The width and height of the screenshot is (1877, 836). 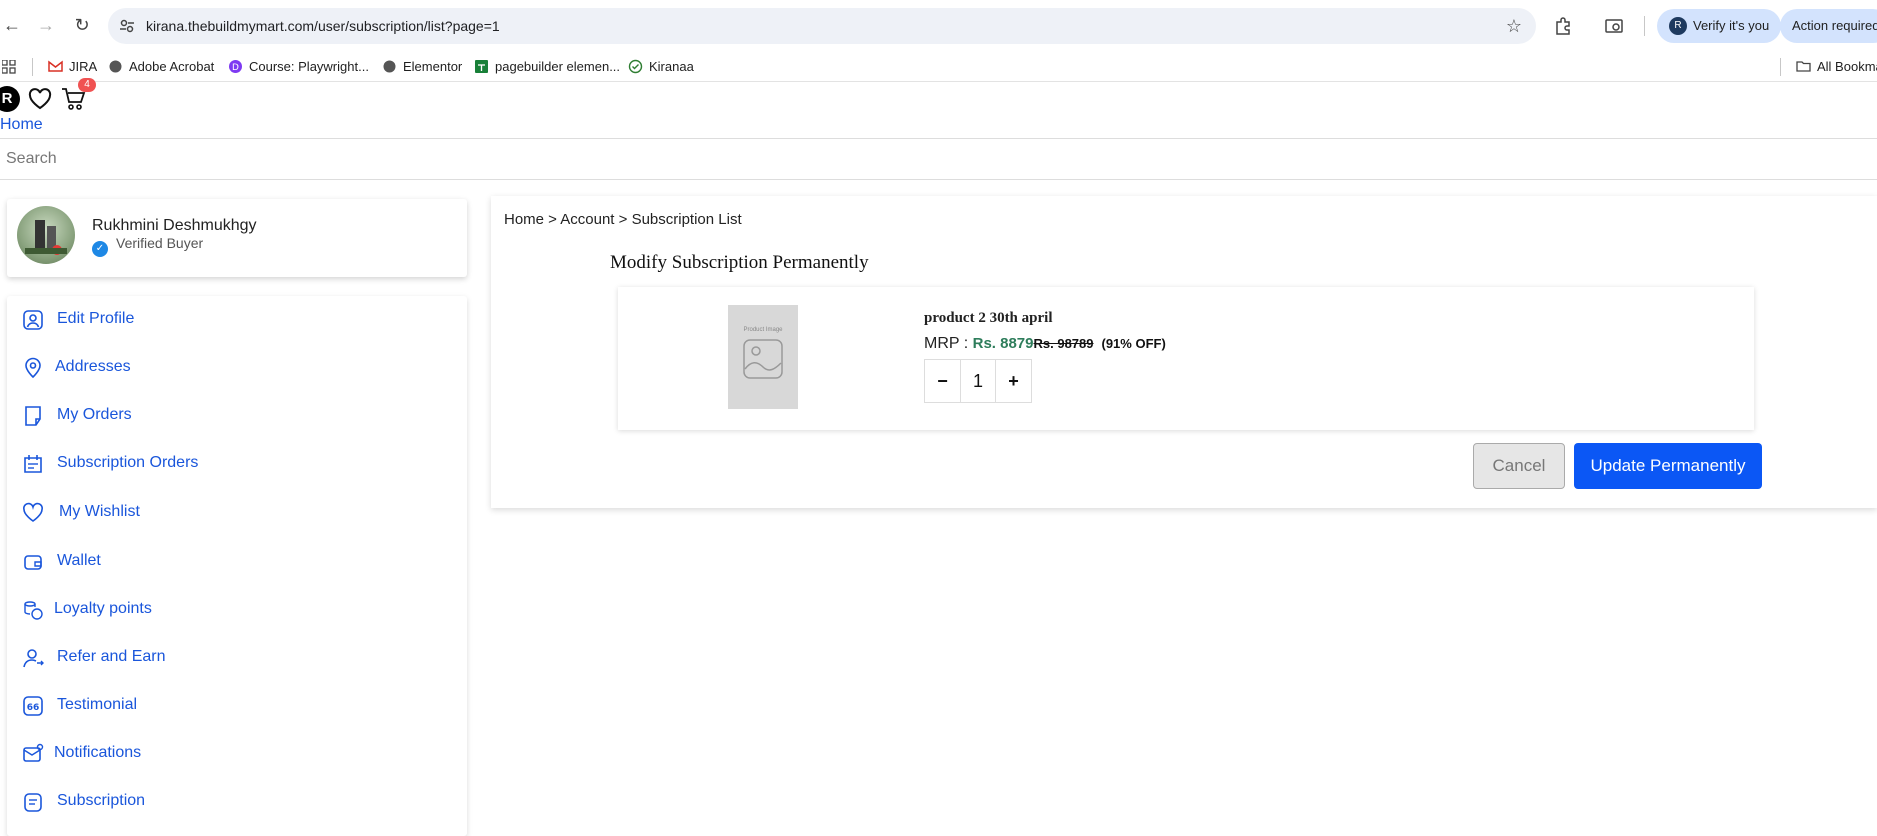 I want to click on verified-badge-icon: ✓, so click(x=100, y=249).